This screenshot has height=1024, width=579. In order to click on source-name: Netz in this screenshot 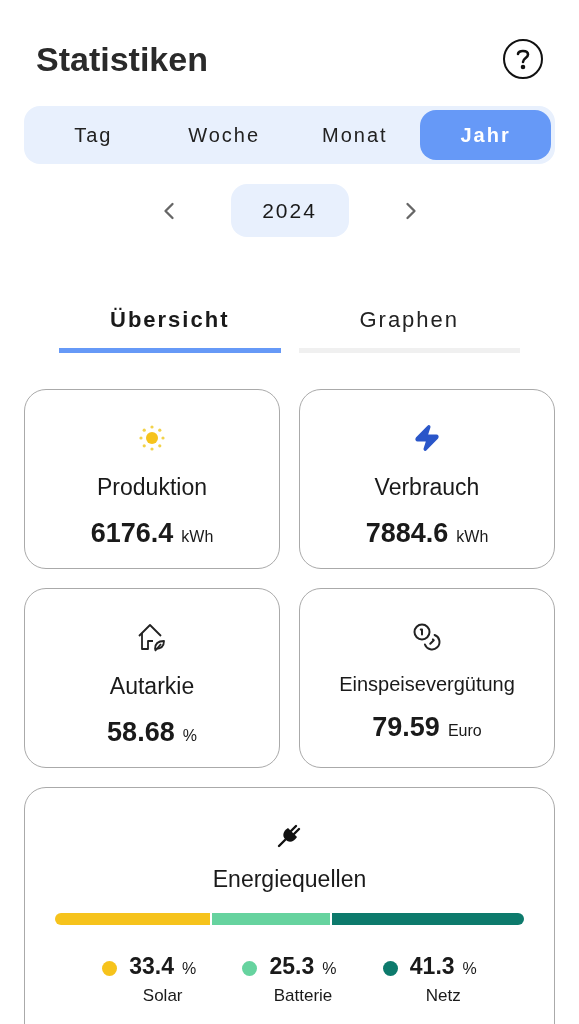, I will do `click(443, 996)`.